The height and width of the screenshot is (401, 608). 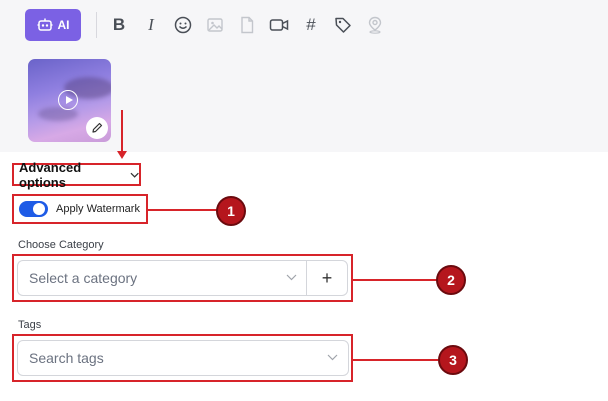 I want to click on image-button, so click(x=215, y=25).